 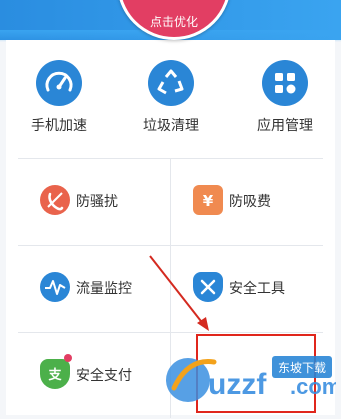 What do you see at coordinates (237, 384) in the screenshot?
I see `svg-text: uzzf` at bounding box center [237, 384].